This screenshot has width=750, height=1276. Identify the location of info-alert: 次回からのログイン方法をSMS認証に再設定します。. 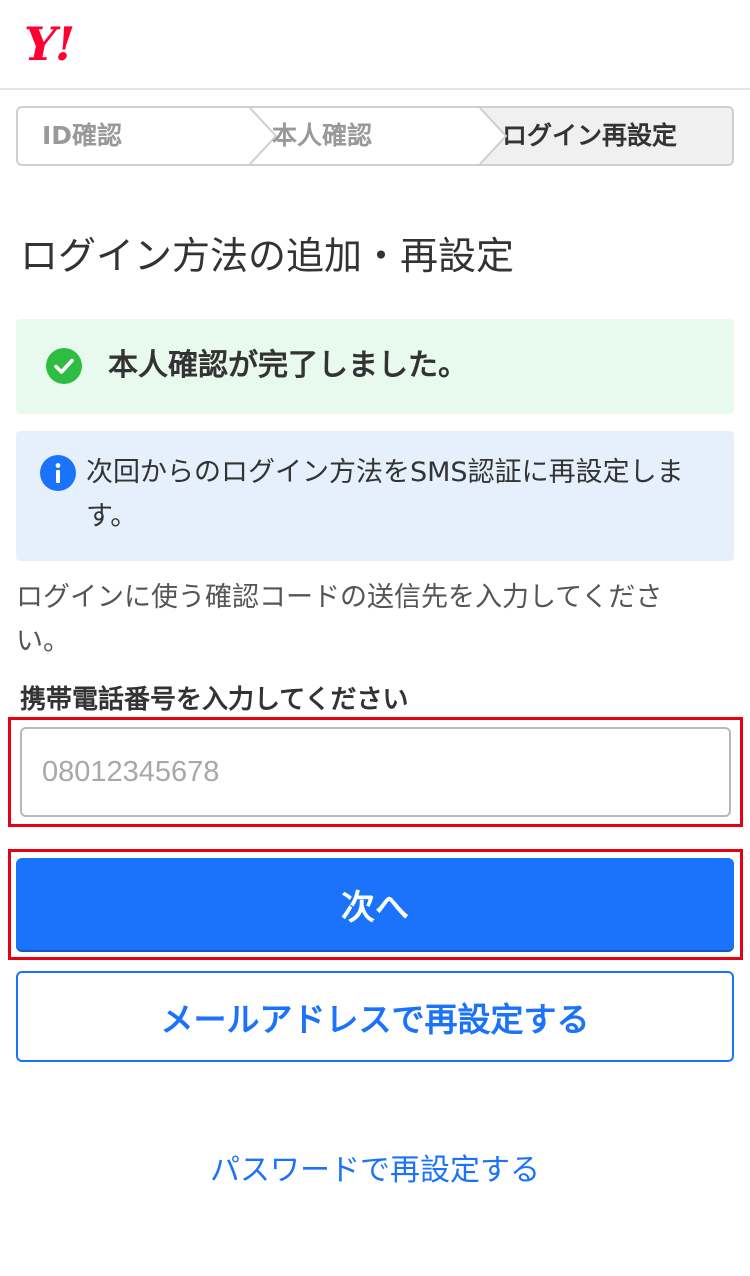
(375, 496).